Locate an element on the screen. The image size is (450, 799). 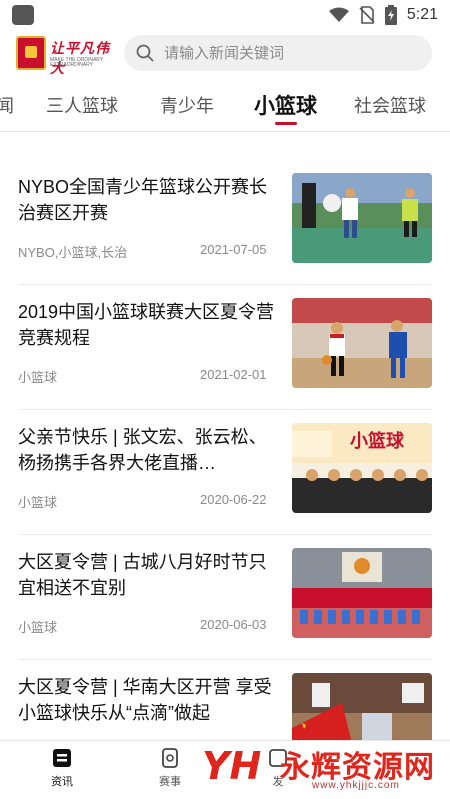
logo-subtext: MAKE THE ORDINARY EXTRAORDINARY is located at coordinates (77, 62).